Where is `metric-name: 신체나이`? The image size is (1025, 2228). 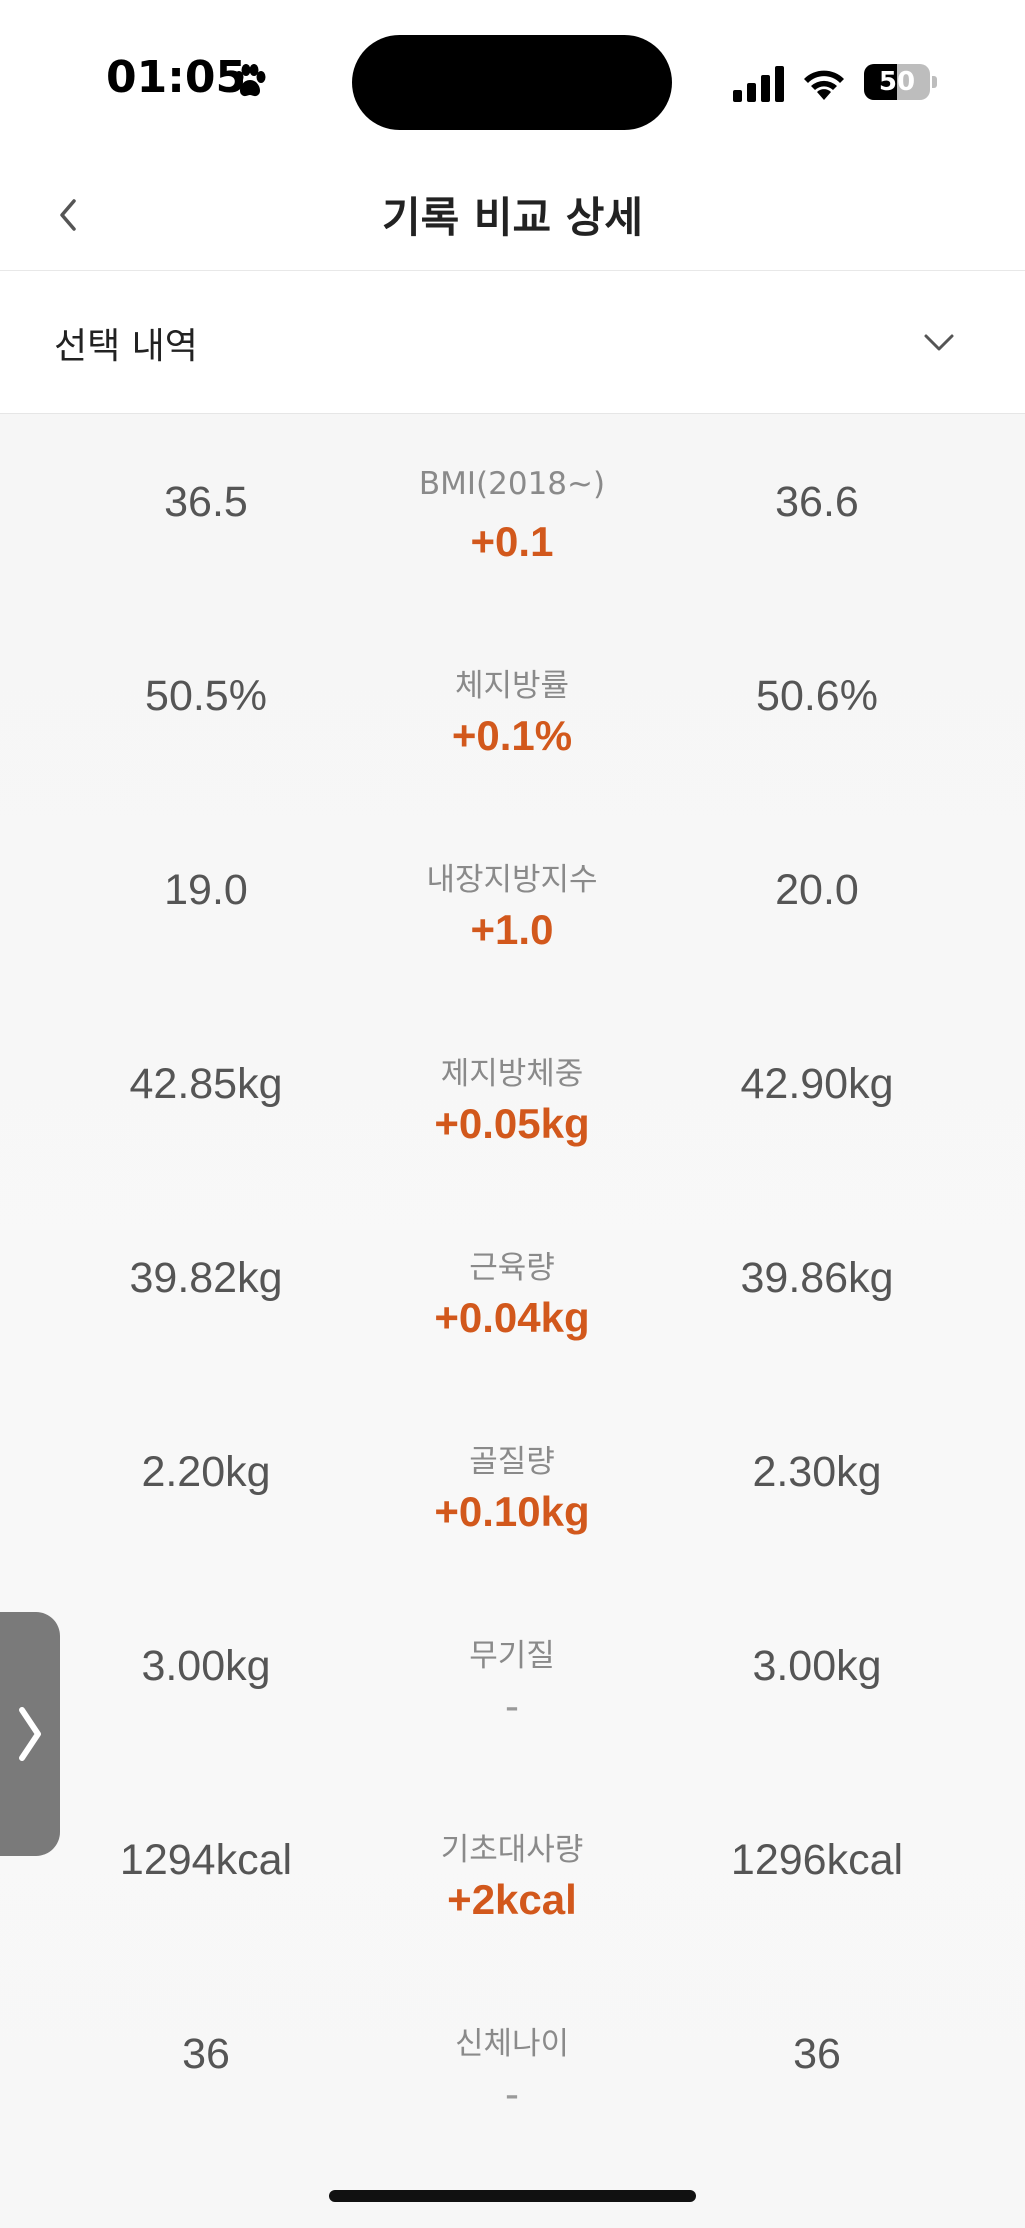
metric-name: 신체나이 is located at coordinates (512, 2044).